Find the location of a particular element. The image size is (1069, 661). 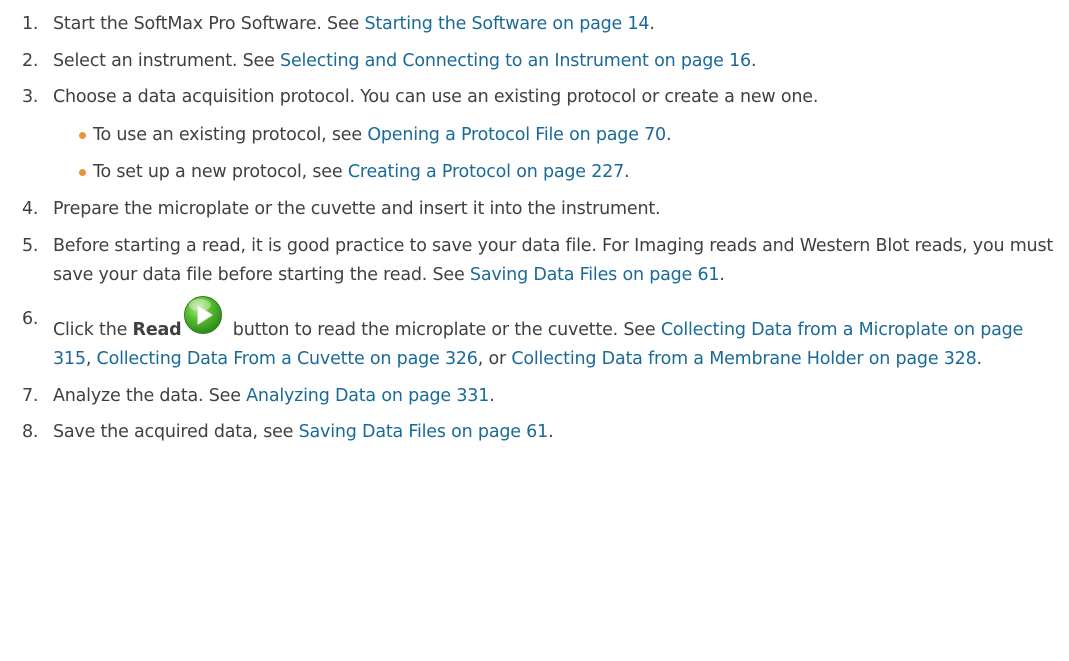

step-text-plain: Analyze the data. See is located at coordinates (150, 395).